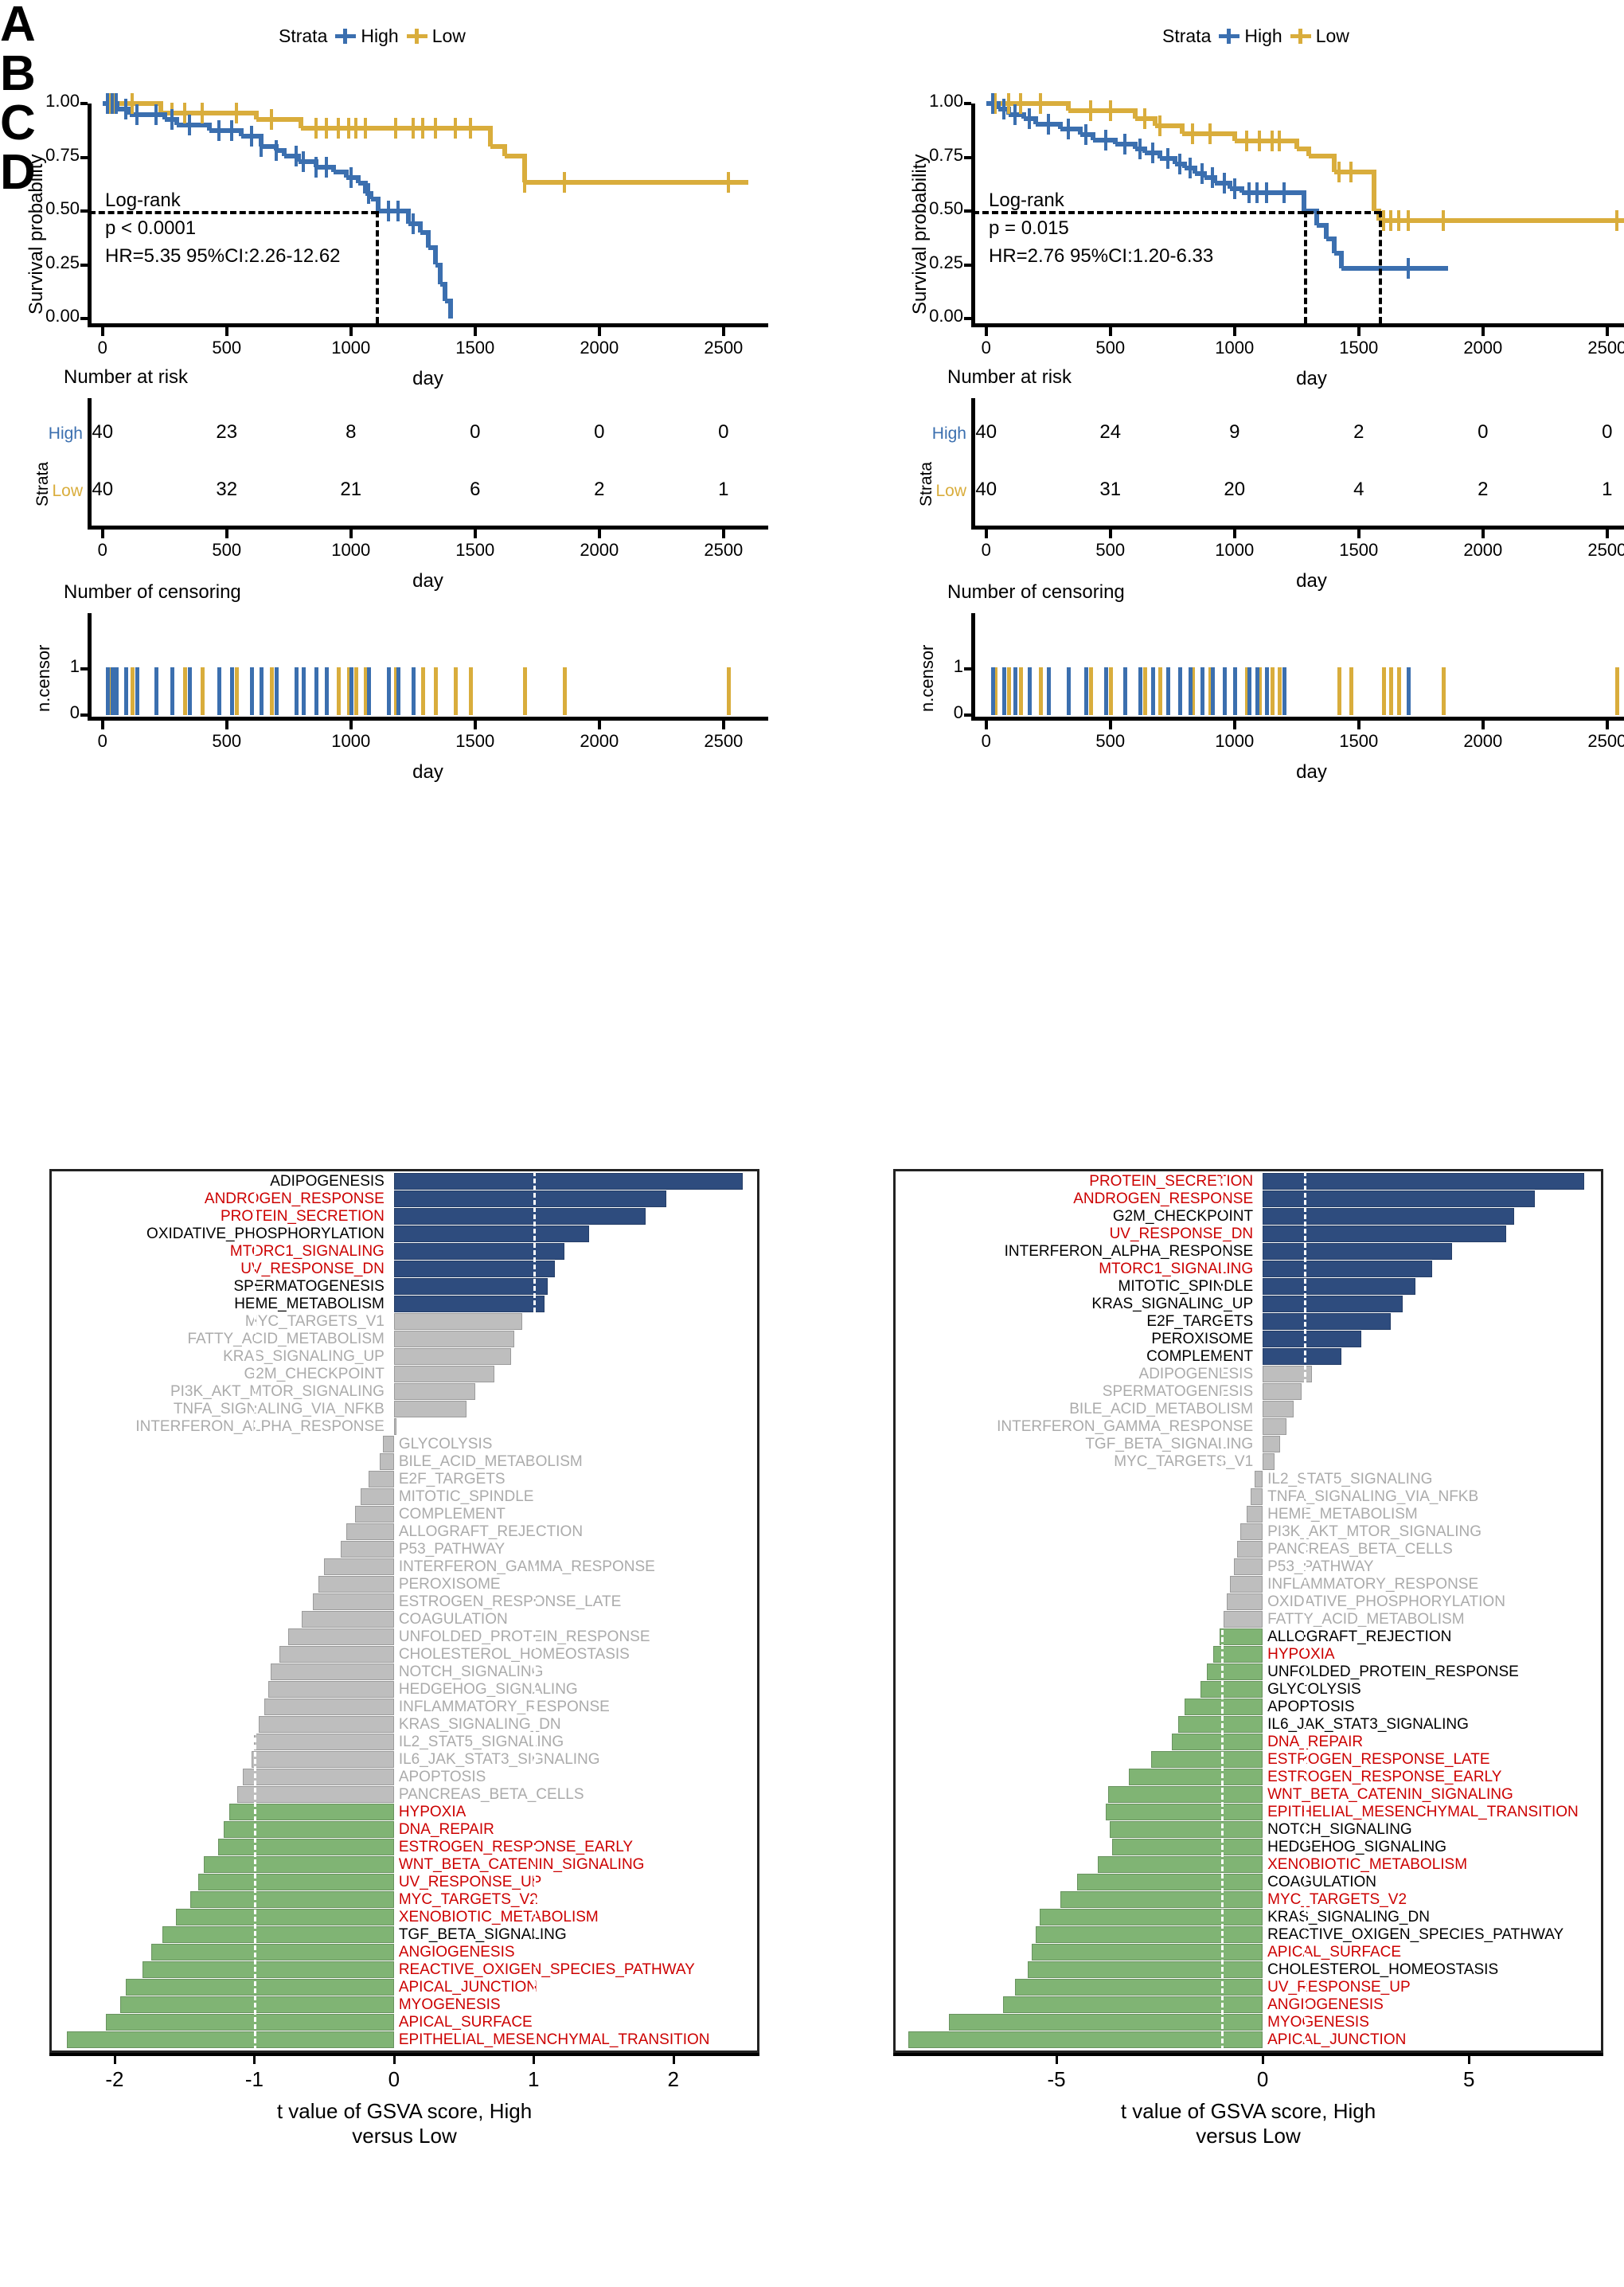 This screenshot has height=2287, width=1624. What do you see at coordinates (1605, 550) in the screenshot?
I see `km-risk-x-ticklabel-b-5: 2500` at bounding box center [1605, 550].